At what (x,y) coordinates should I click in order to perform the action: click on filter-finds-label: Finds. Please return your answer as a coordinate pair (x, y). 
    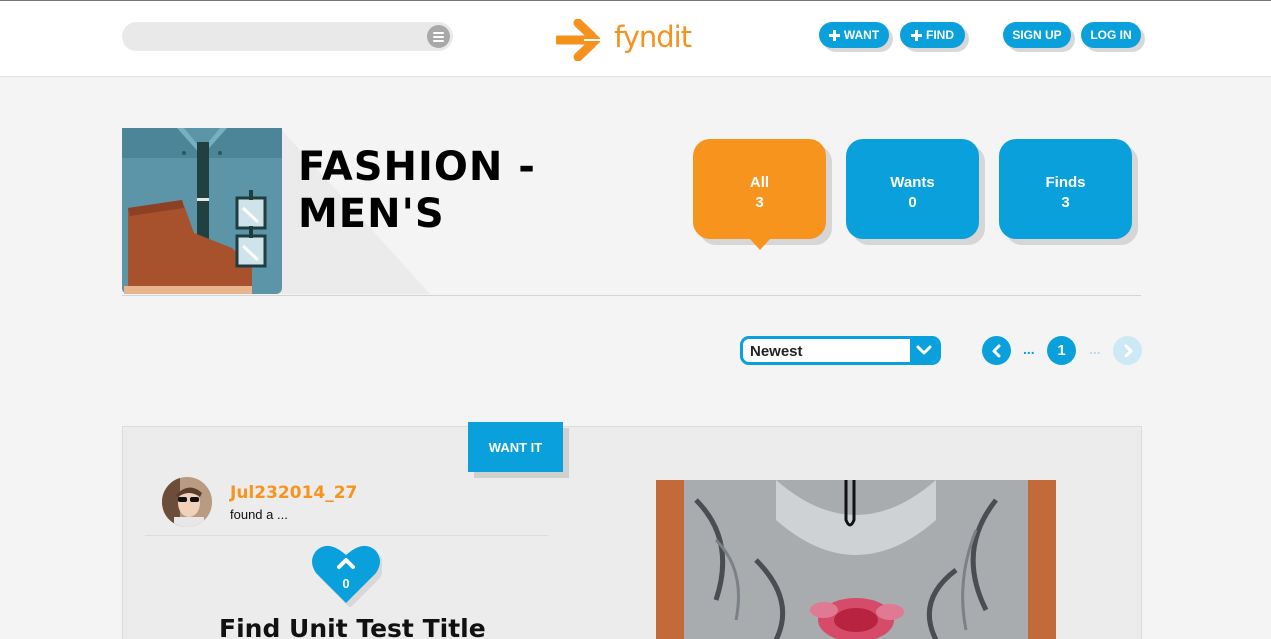
    Looking at the image, I should click on (1065, 182).